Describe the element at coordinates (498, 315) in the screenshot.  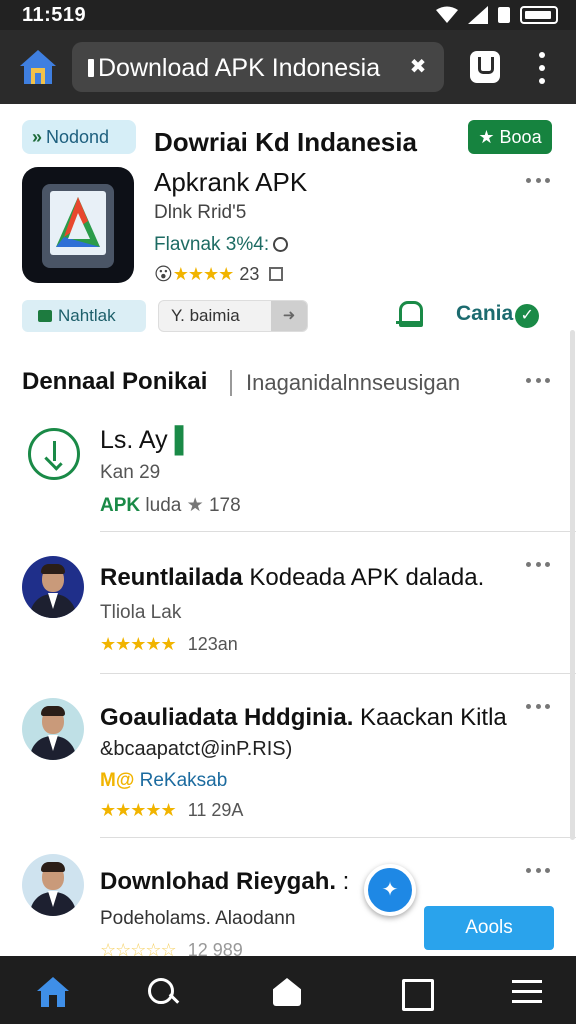
I see `share-button: Cania ✓` at that location.